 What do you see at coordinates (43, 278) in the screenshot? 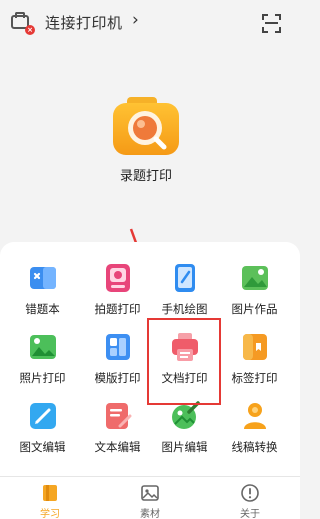
I see `wrong-question-book-icon` at bounding box center [43, 278].